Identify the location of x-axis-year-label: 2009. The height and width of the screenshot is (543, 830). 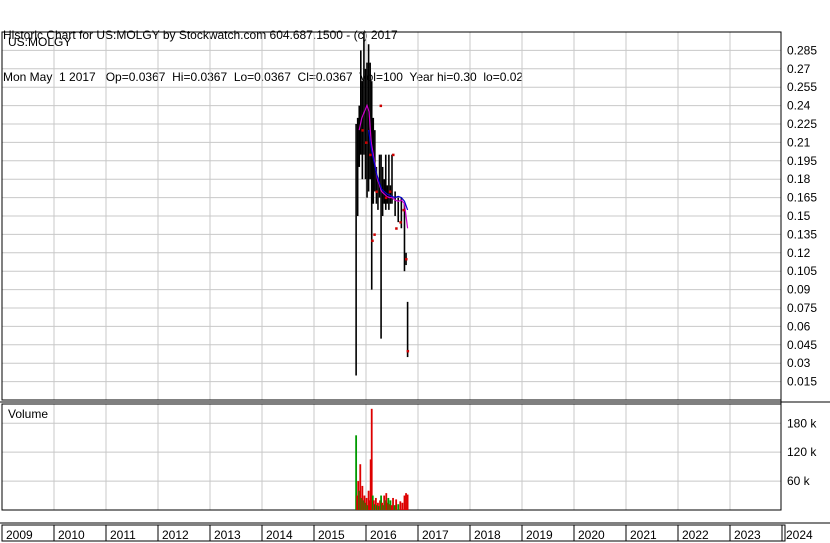
(19, 535).